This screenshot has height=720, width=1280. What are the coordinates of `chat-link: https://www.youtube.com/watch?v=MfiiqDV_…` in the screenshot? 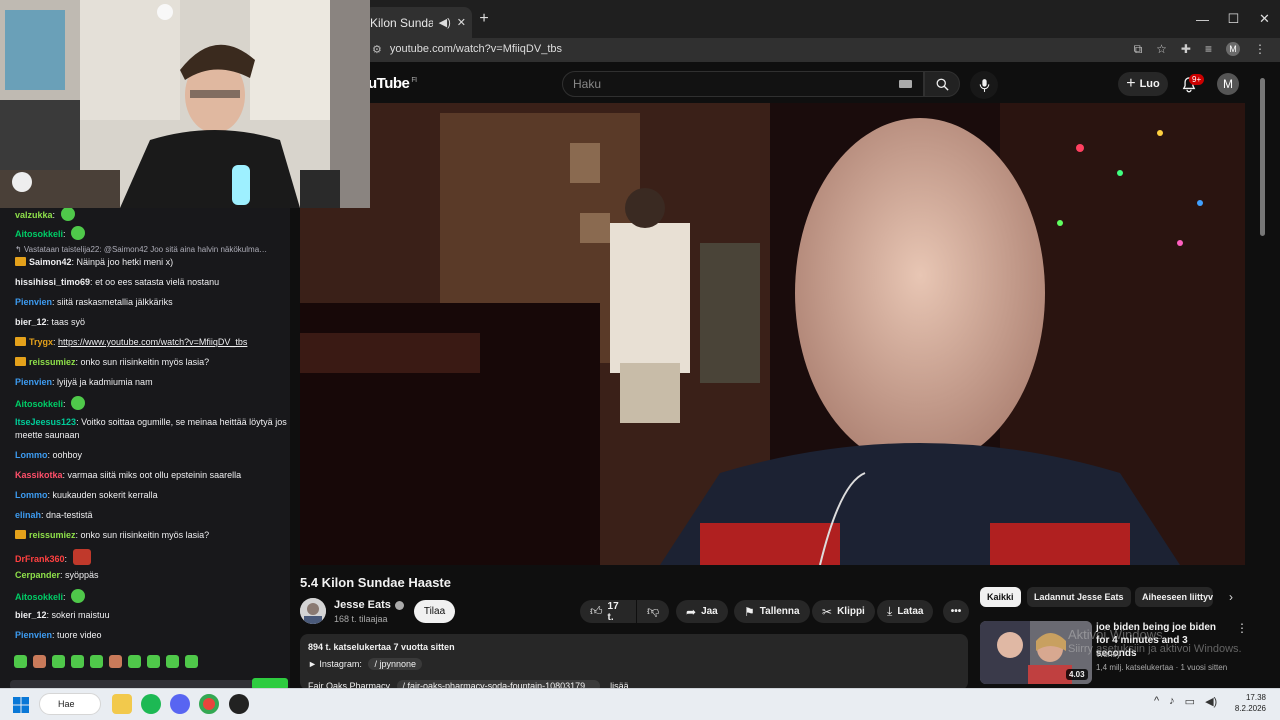 It's located at (152, 342).